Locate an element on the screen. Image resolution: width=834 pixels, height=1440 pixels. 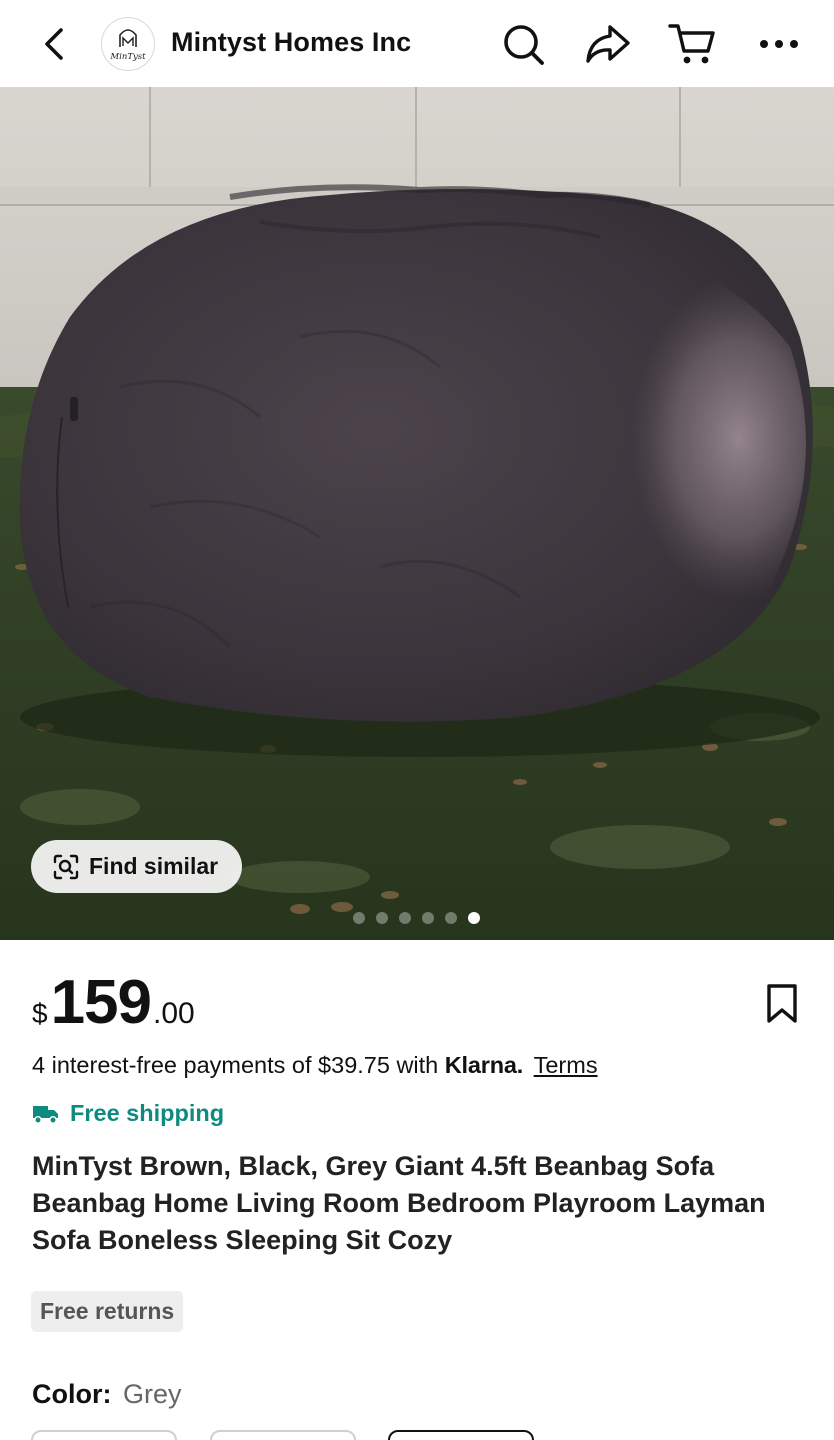
bookmark-icon is located at coordinates (782, 1003).